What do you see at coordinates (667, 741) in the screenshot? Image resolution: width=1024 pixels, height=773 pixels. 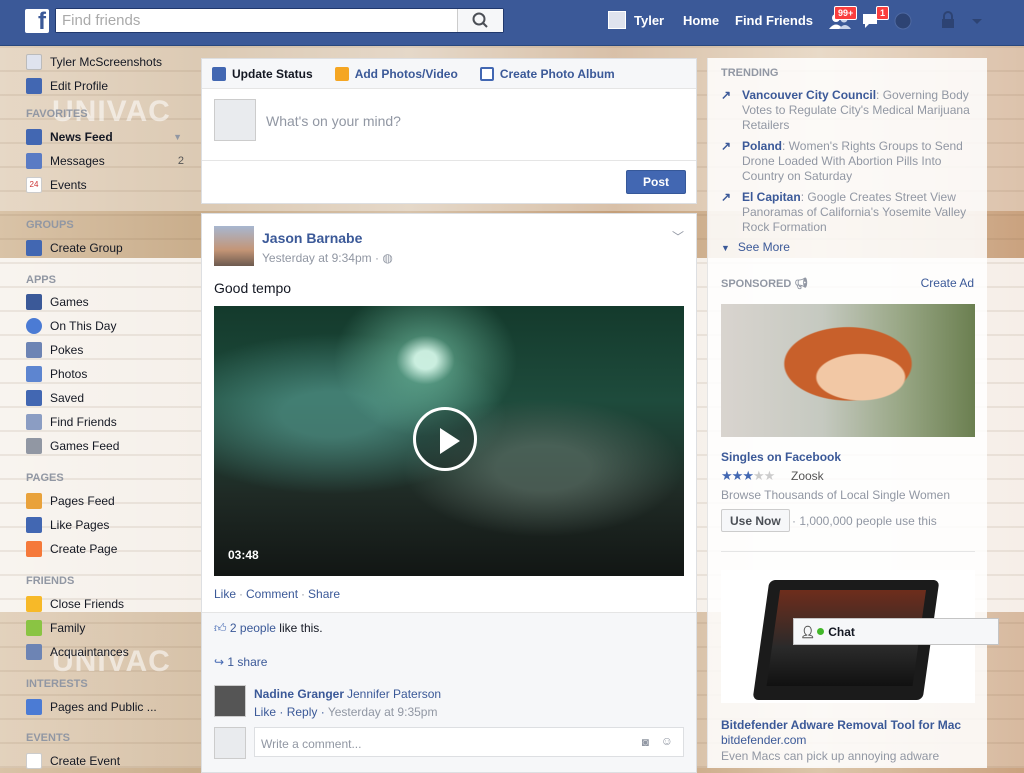 I see `emoji-icon: ☺` at bounding box center [667, 741].